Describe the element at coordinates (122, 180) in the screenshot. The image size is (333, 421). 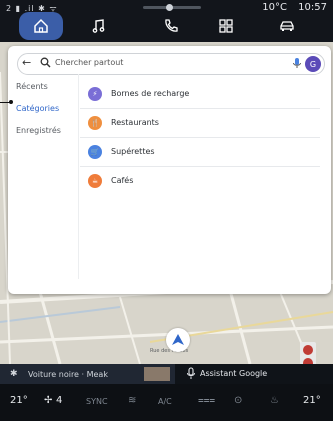
I see `category-label: Cafés` at that location.